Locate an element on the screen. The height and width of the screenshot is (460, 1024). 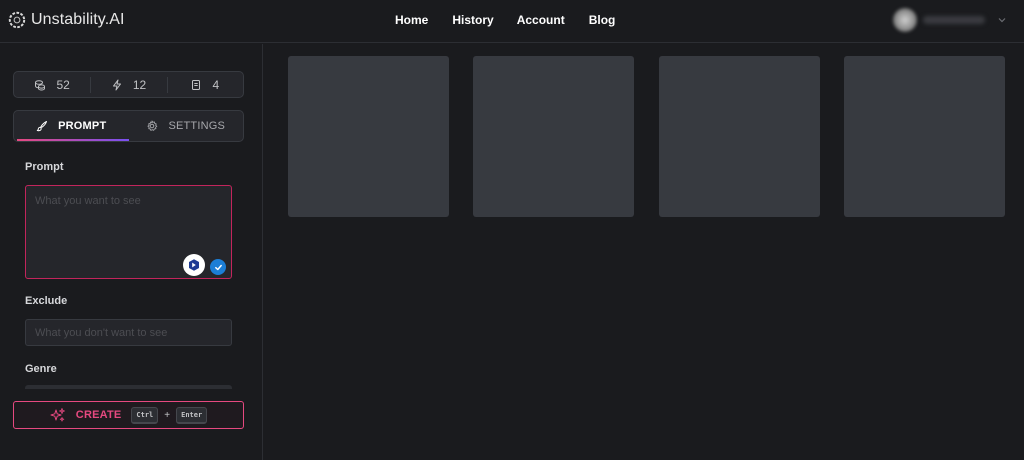
docs-count: 4 is located at coordinates (216, 84).